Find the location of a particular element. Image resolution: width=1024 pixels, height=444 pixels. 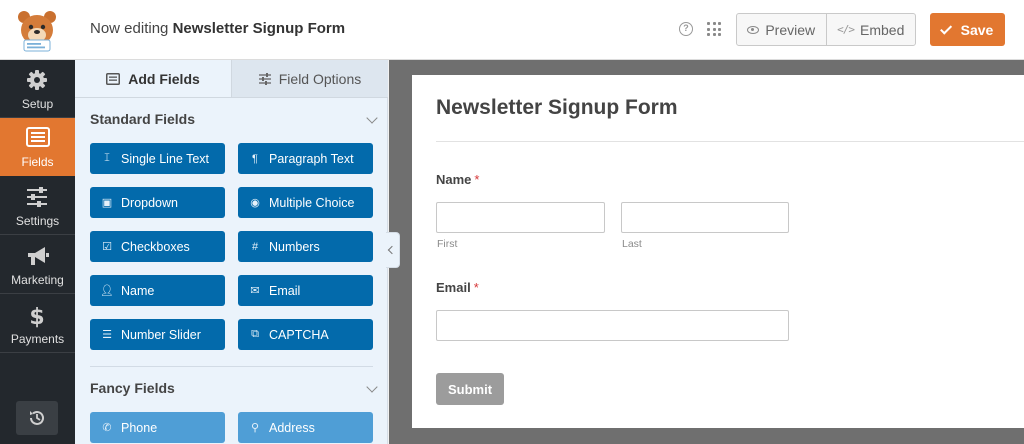

last-name-input is located at coordinates (705, 217).